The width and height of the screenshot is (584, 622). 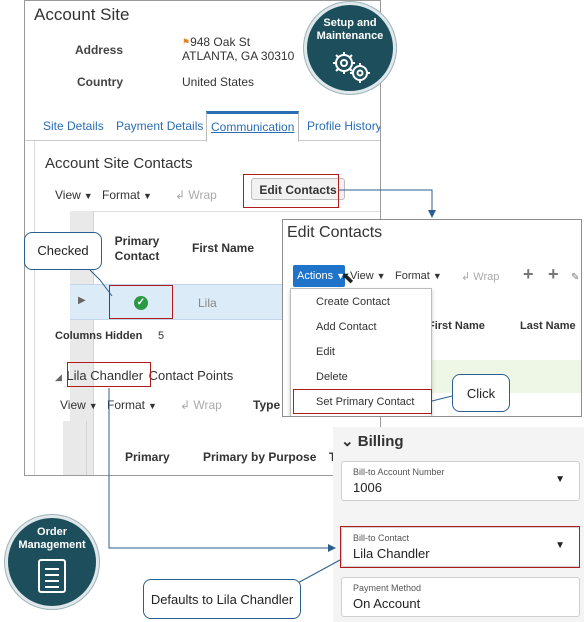 What do you see at coordinates (222, 599) in the screenshot?
I see `defaults-callout: Defaults to Lila Chandler` at bounding box center [222, 599].